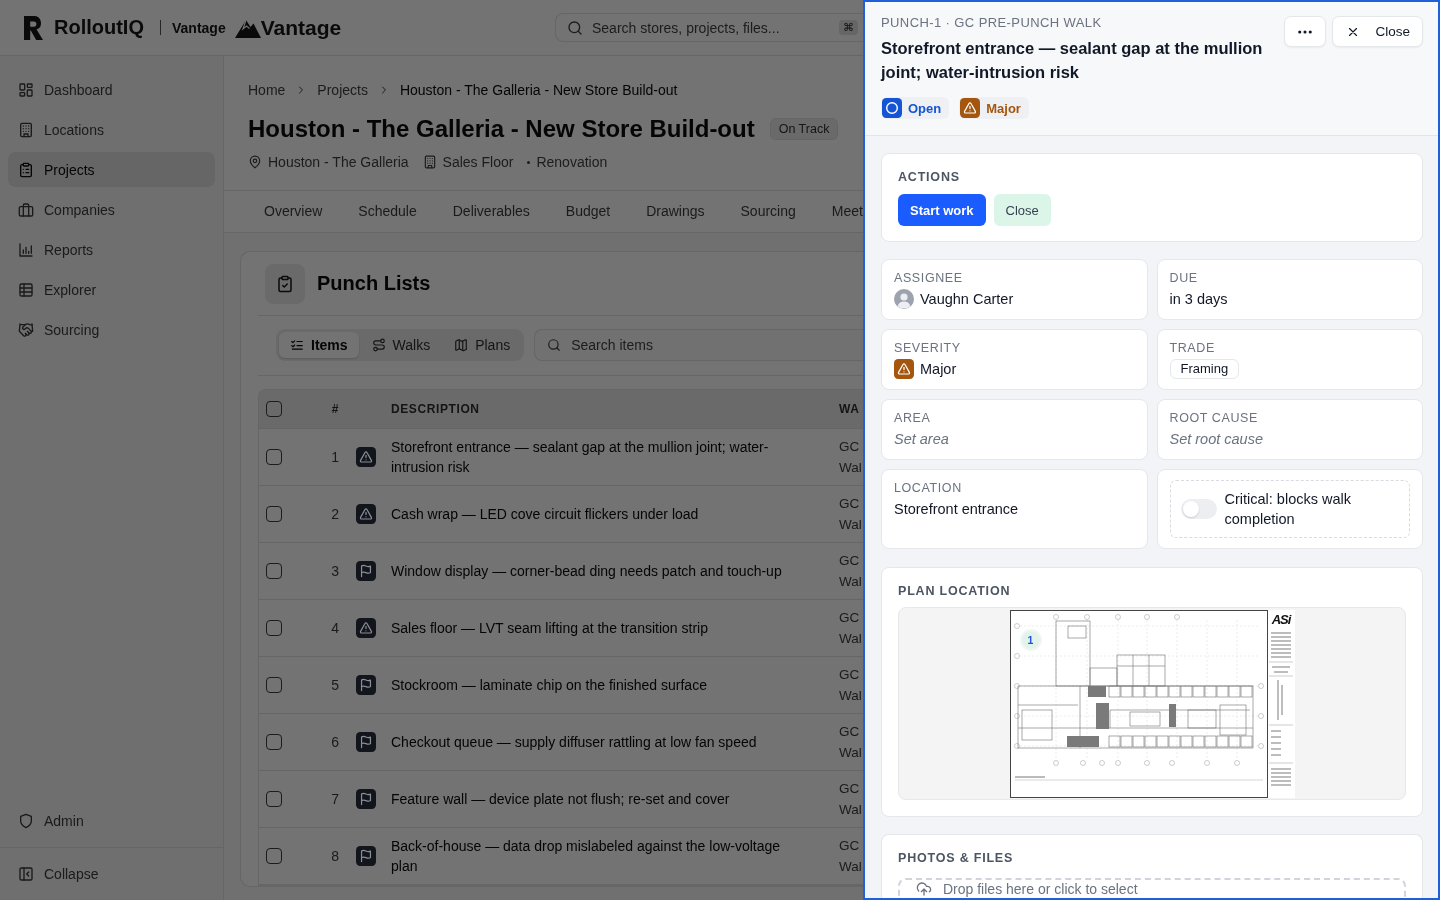  What do you see at coordinates (1192, 348) in the screenshot?
I see `field-label: TRADE` at bounding box center [1192, 348].